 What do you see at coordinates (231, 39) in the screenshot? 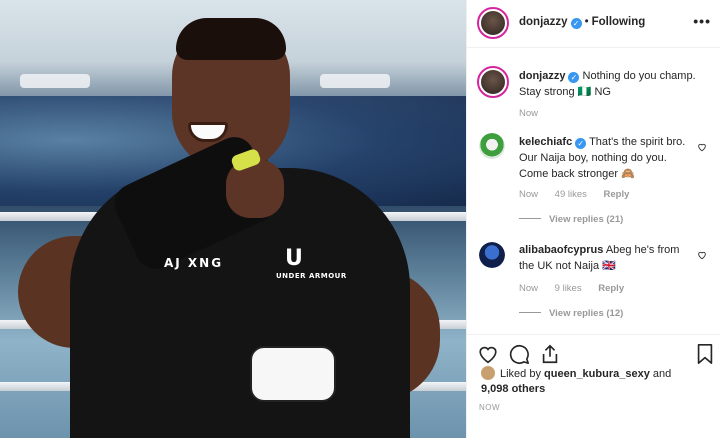
I see `boxer-hair` at bounding box center [231, 39].